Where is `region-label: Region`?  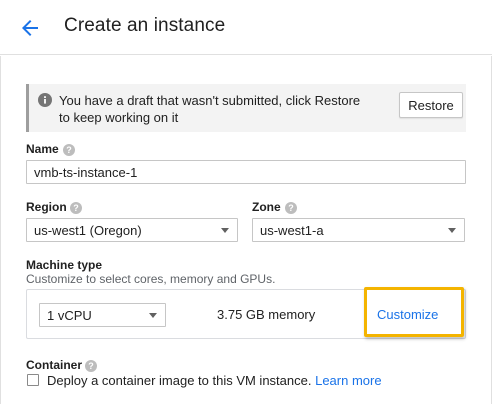
region-label: Region is located at coordinates (46, 207).